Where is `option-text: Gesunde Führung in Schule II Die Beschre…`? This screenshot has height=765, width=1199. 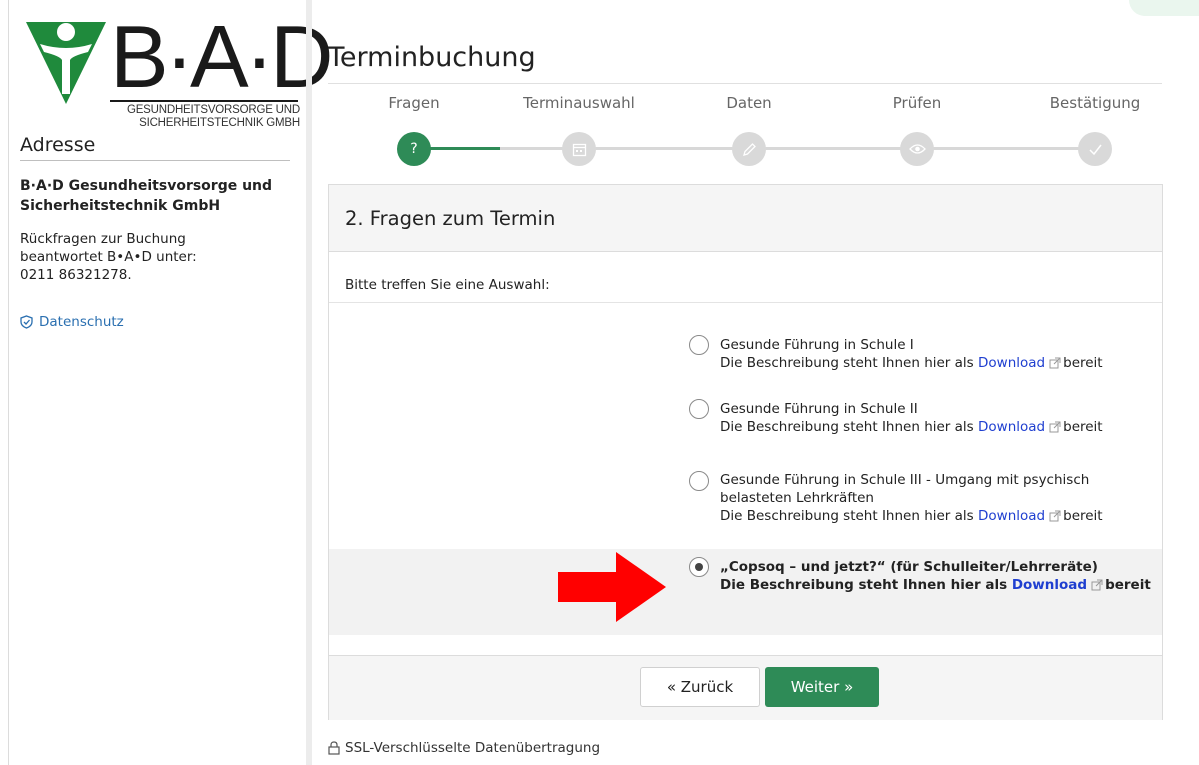
option-text: Gesunde Führung in Schule II Die Beschre… is located at coordinates (940, 418).